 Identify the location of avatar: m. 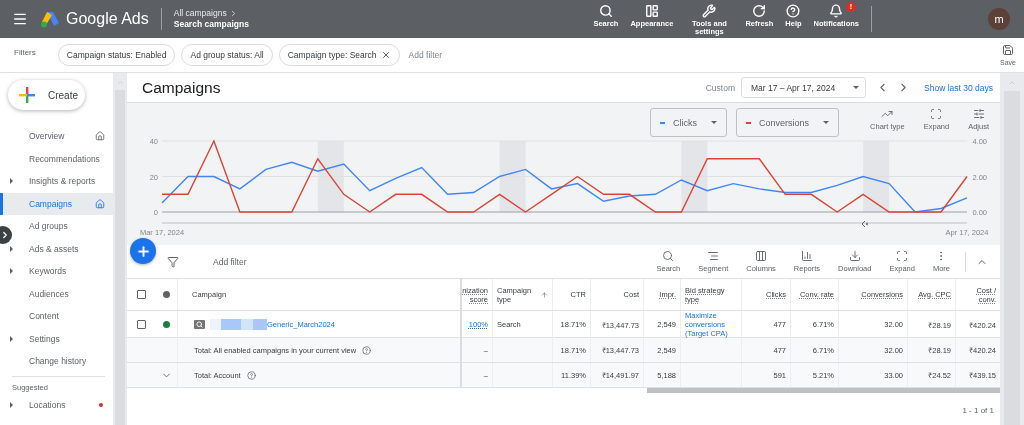
(999, 19).